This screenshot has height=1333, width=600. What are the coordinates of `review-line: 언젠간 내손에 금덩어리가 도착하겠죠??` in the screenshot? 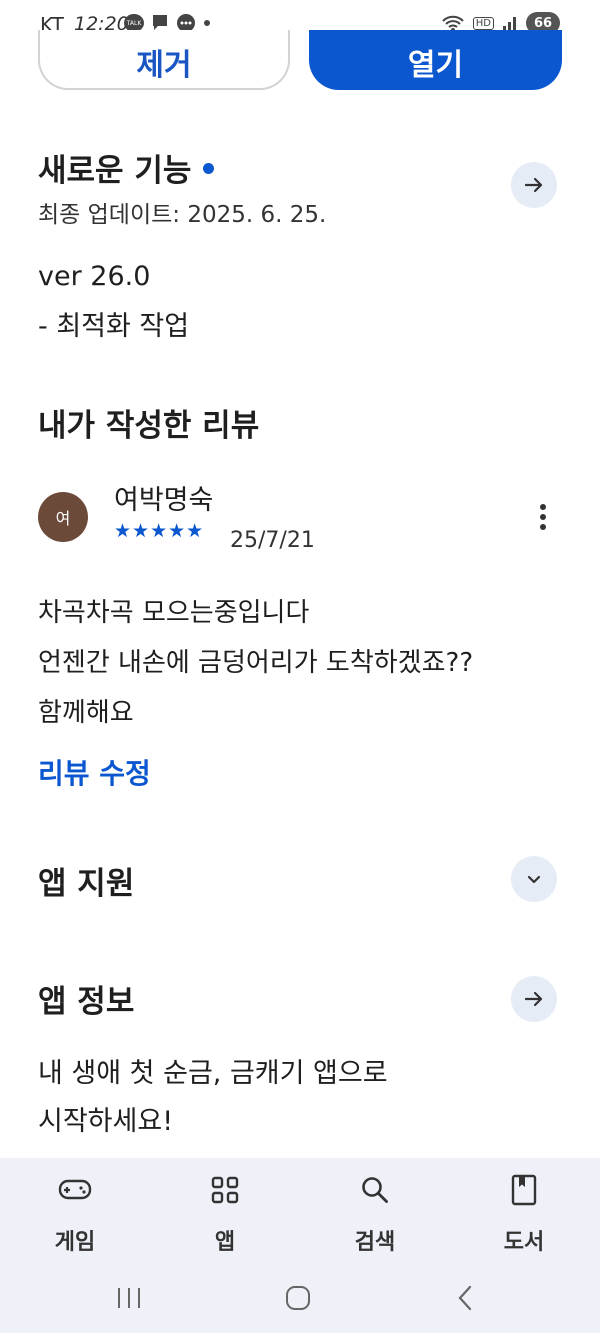 It's located at (256, 663).